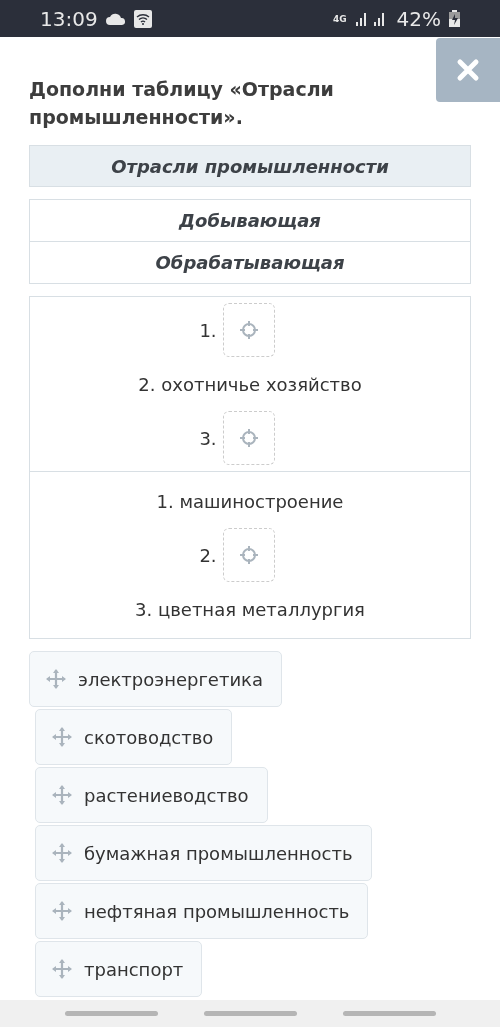  Describe the element at coordinates (69, 18) in the screenshot. I see `clock: 13:09` at that location.